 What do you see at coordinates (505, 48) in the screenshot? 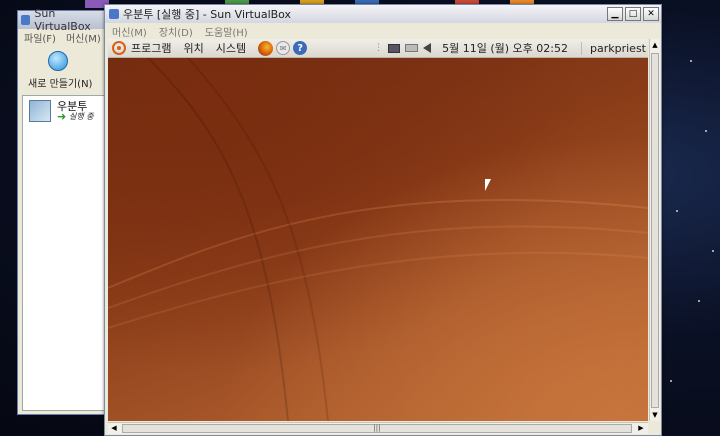
I see `panel-clock: 5월 11일 (월) 오후 02:52` at bounding box center [505, 48].